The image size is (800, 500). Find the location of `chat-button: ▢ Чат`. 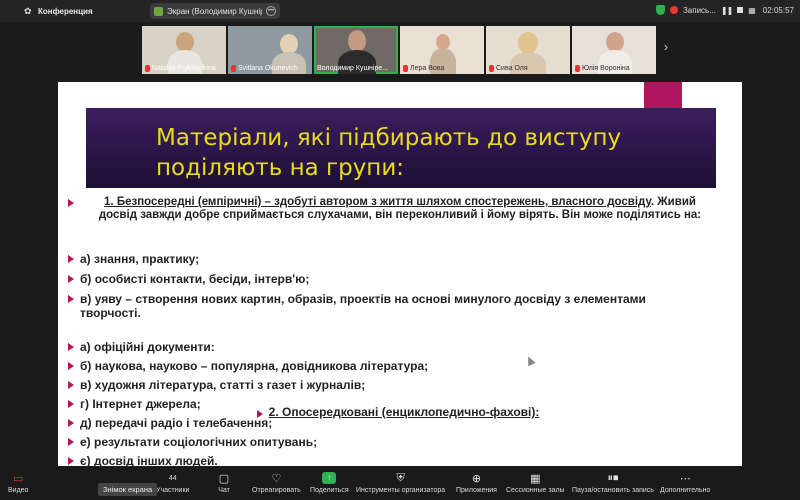

chat-button: ▢ Чат is located at coordinates (224, 483).